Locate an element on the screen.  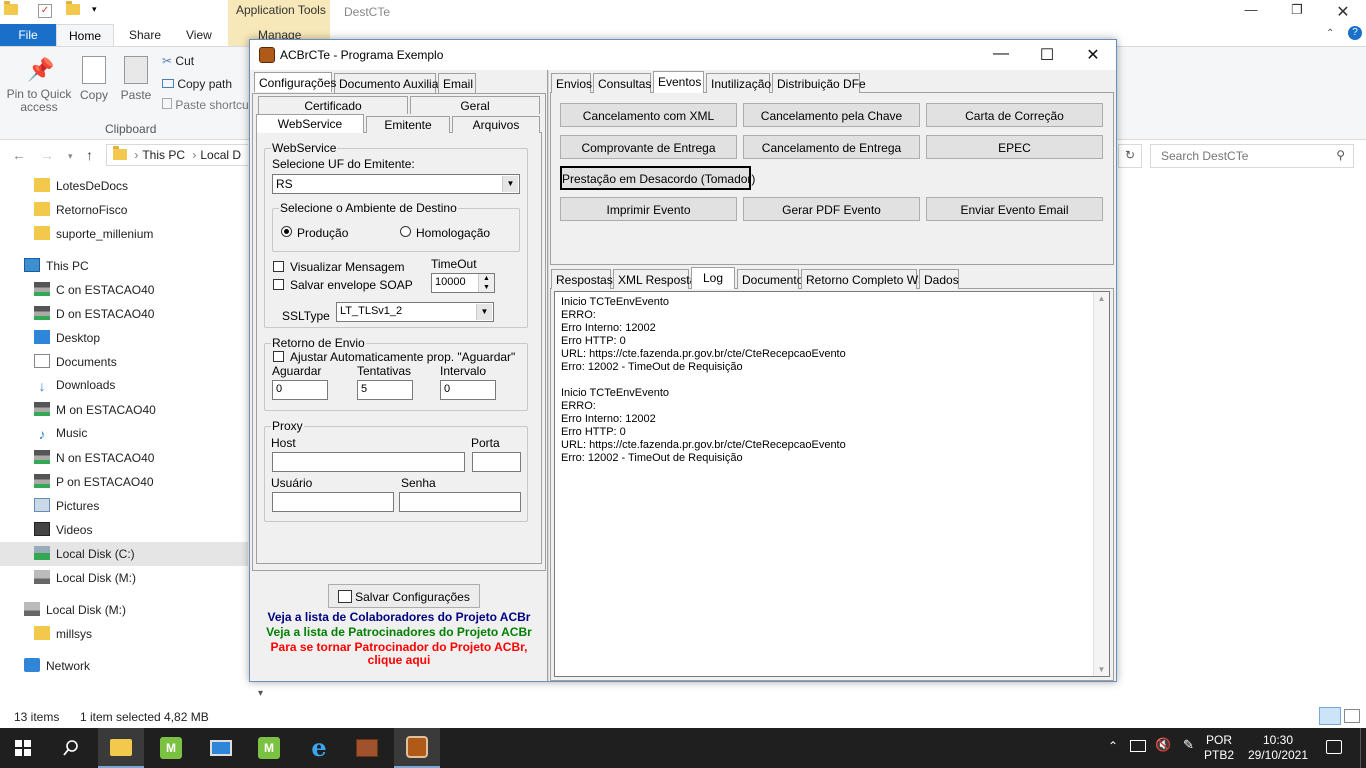
details-view-icon is located at coordinates (1330, 716).